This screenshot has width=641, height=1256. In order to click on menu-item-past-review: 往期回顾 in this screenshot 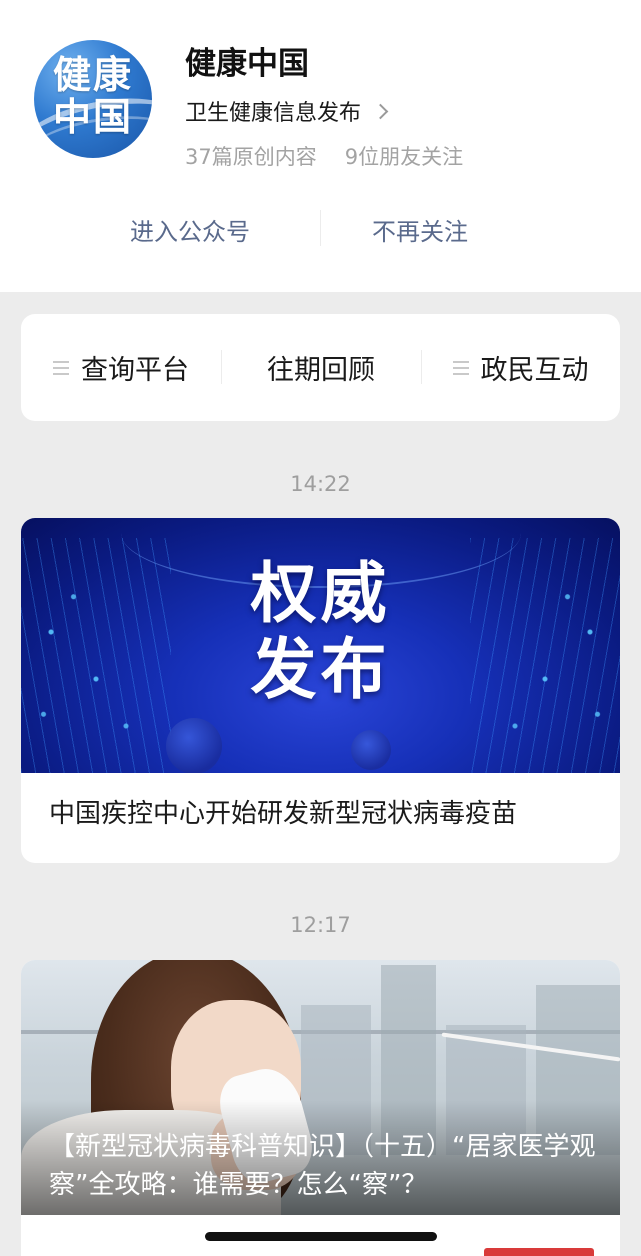, I will do `click(321, 367)`.